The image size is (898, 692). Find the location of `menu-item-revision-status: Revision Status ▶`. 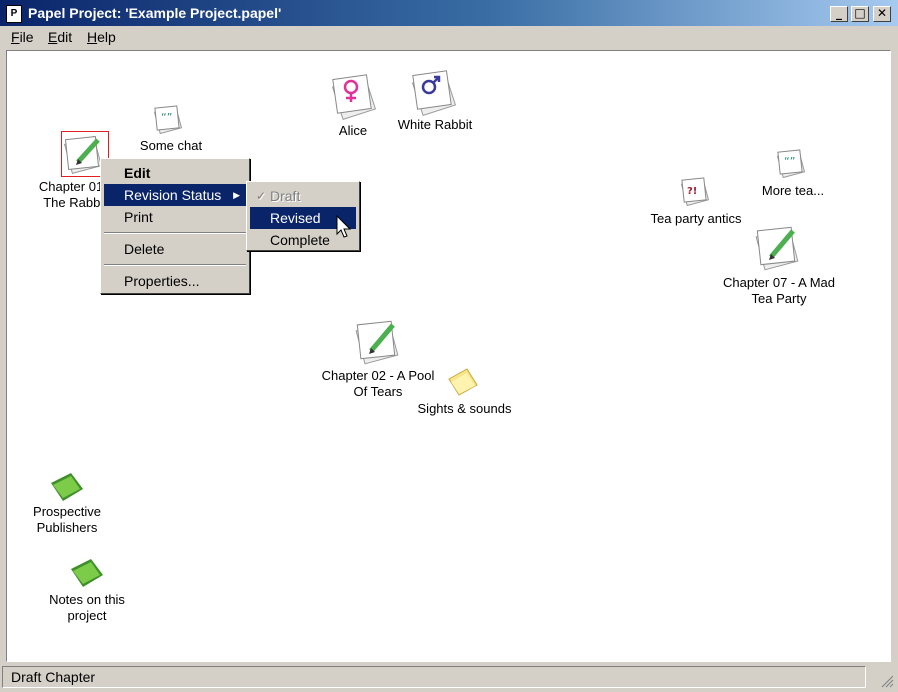

menu-item-revision-status: Revision Status ▶ is located at coordinates (175, 195).